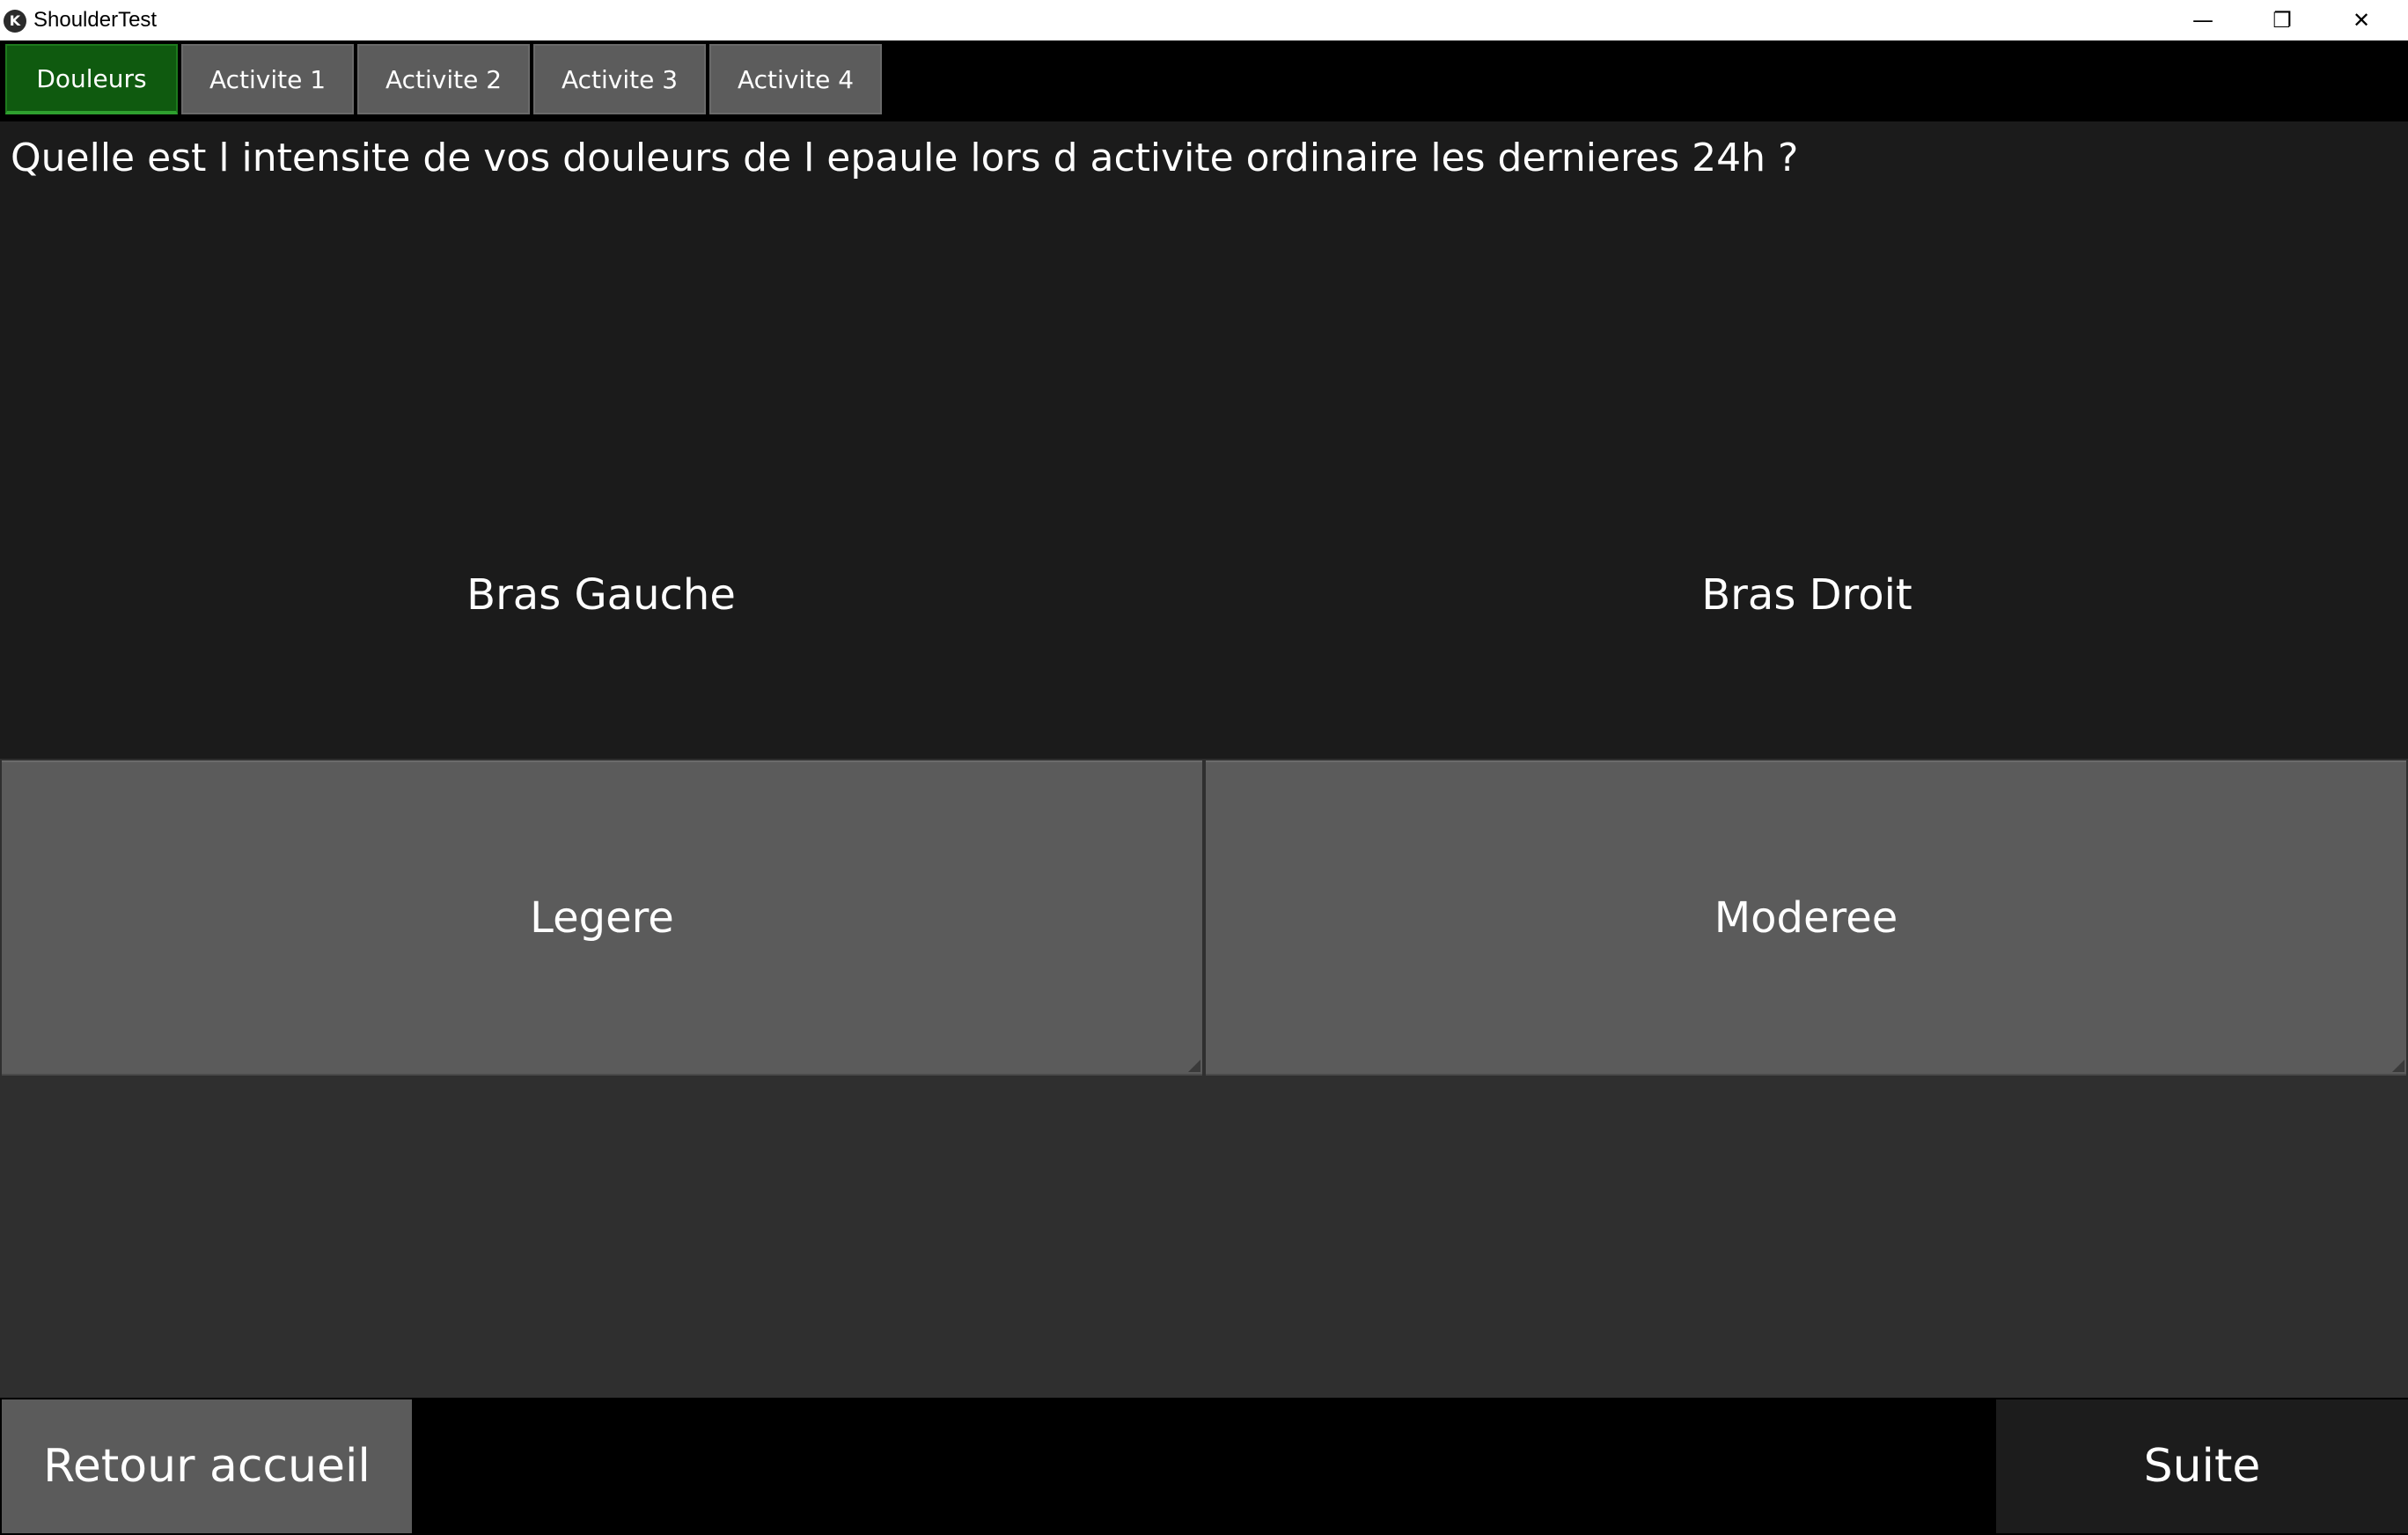 Image resolution: width=2408 pixels, height=1535 pixels. What do you see at coordinates (1806, 595) in the screenshot?
I see `right-arm-label: Bras Droit` at bounding box center [1806, 595].